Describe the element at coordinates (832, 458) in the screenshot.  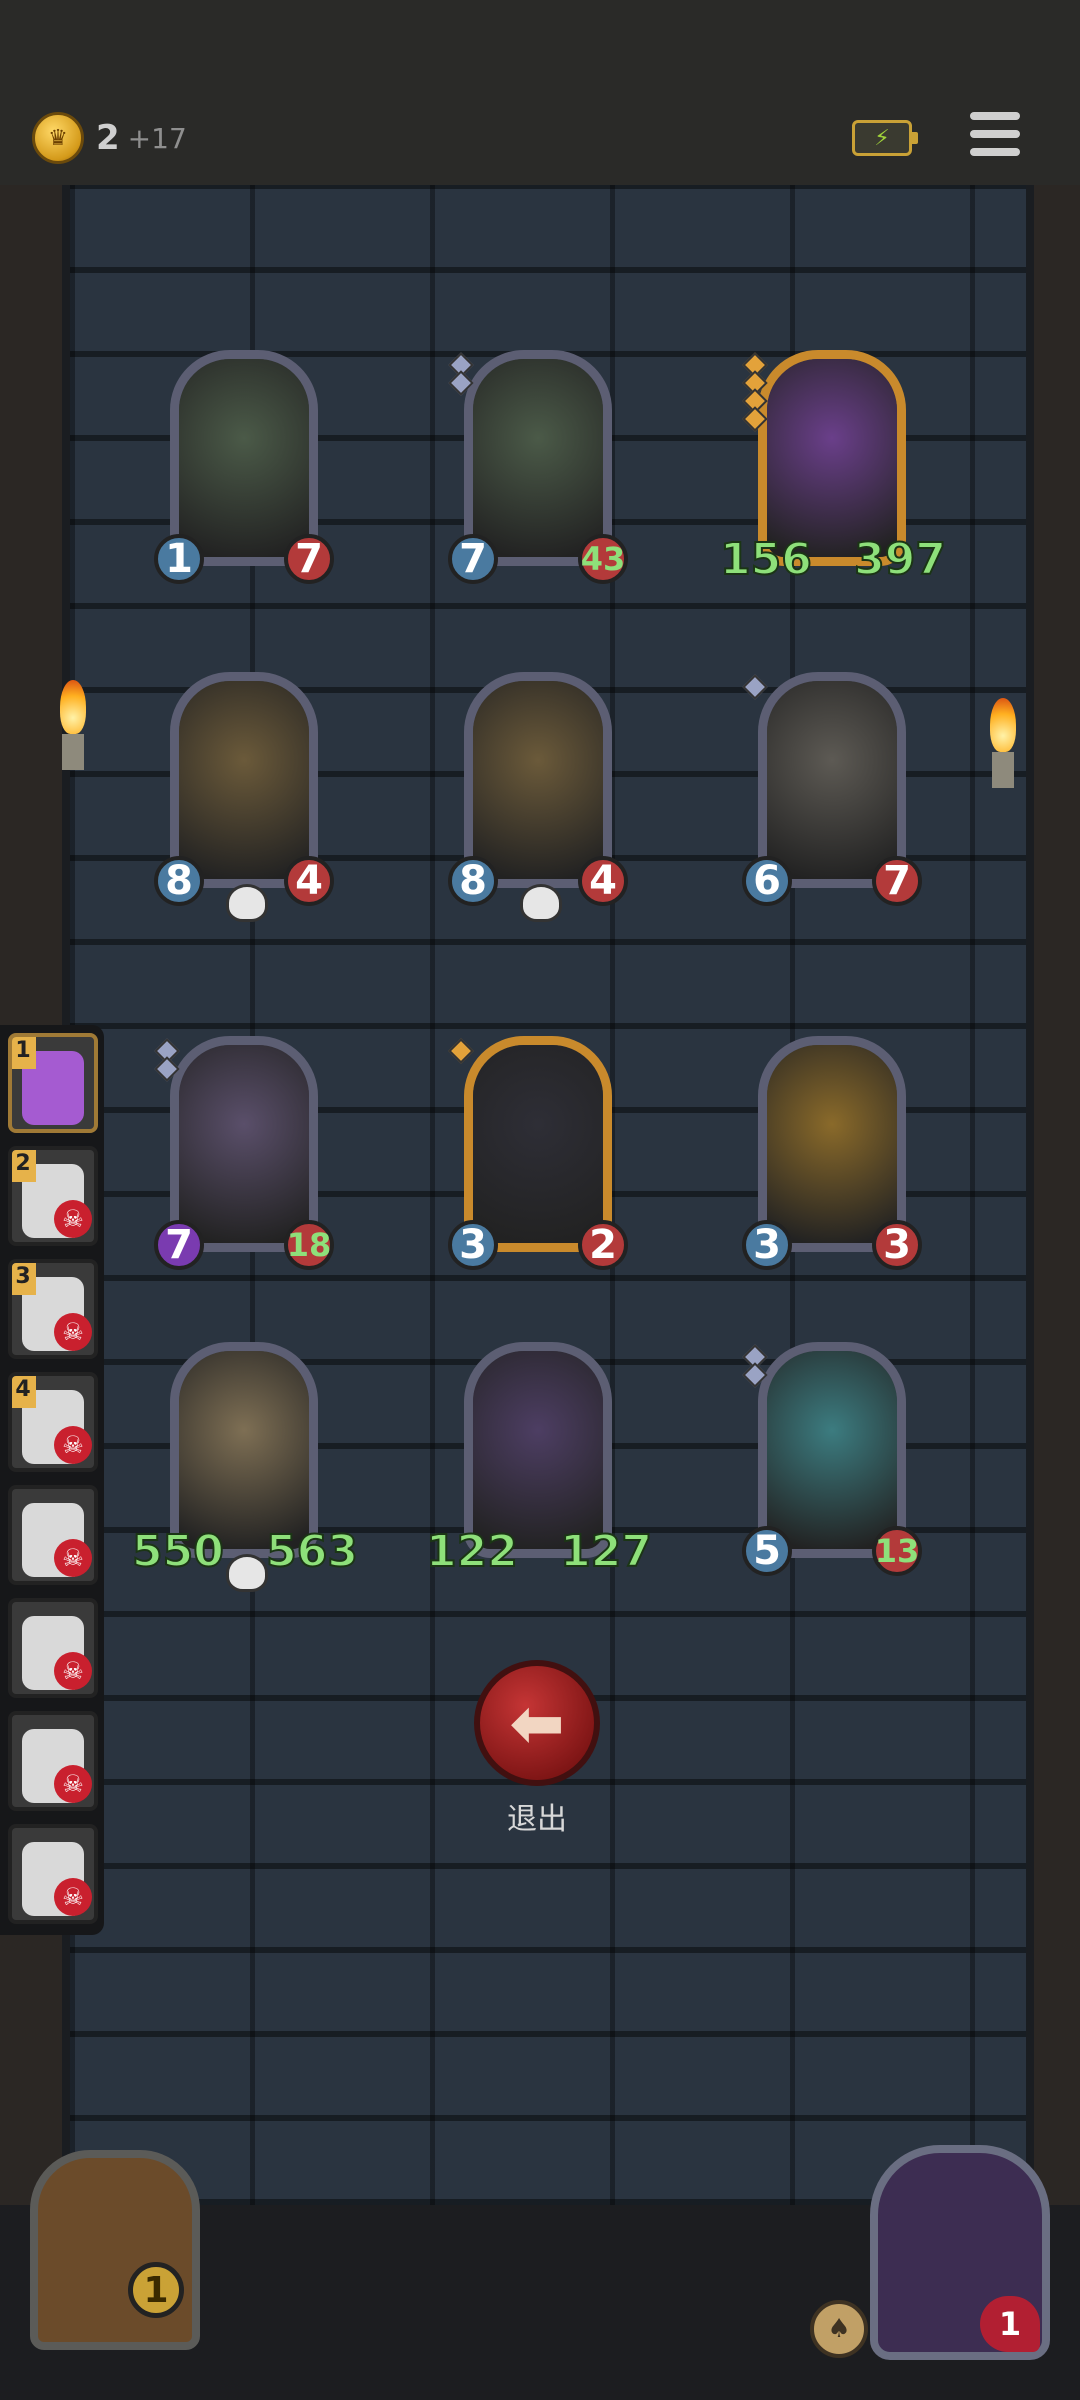
I see `ghost-captain-portrait` at that location.